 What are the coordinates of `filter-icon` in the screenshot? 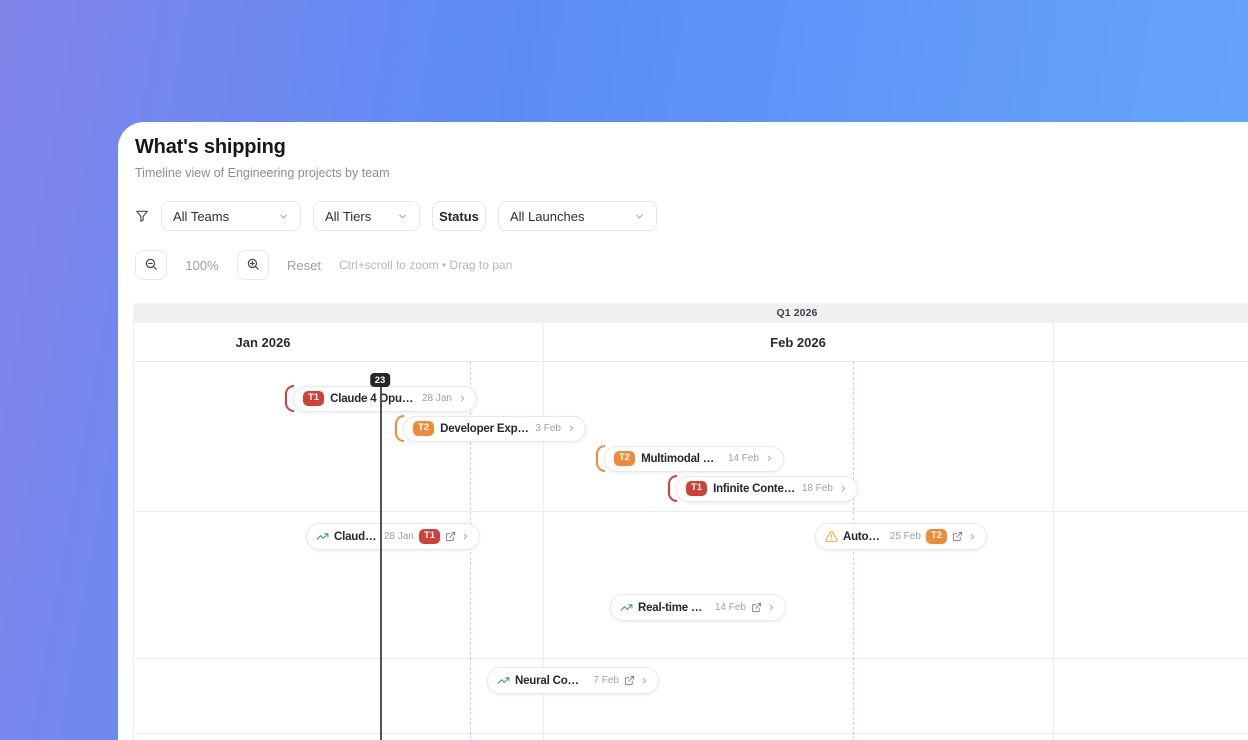 It's located at (142, 216).